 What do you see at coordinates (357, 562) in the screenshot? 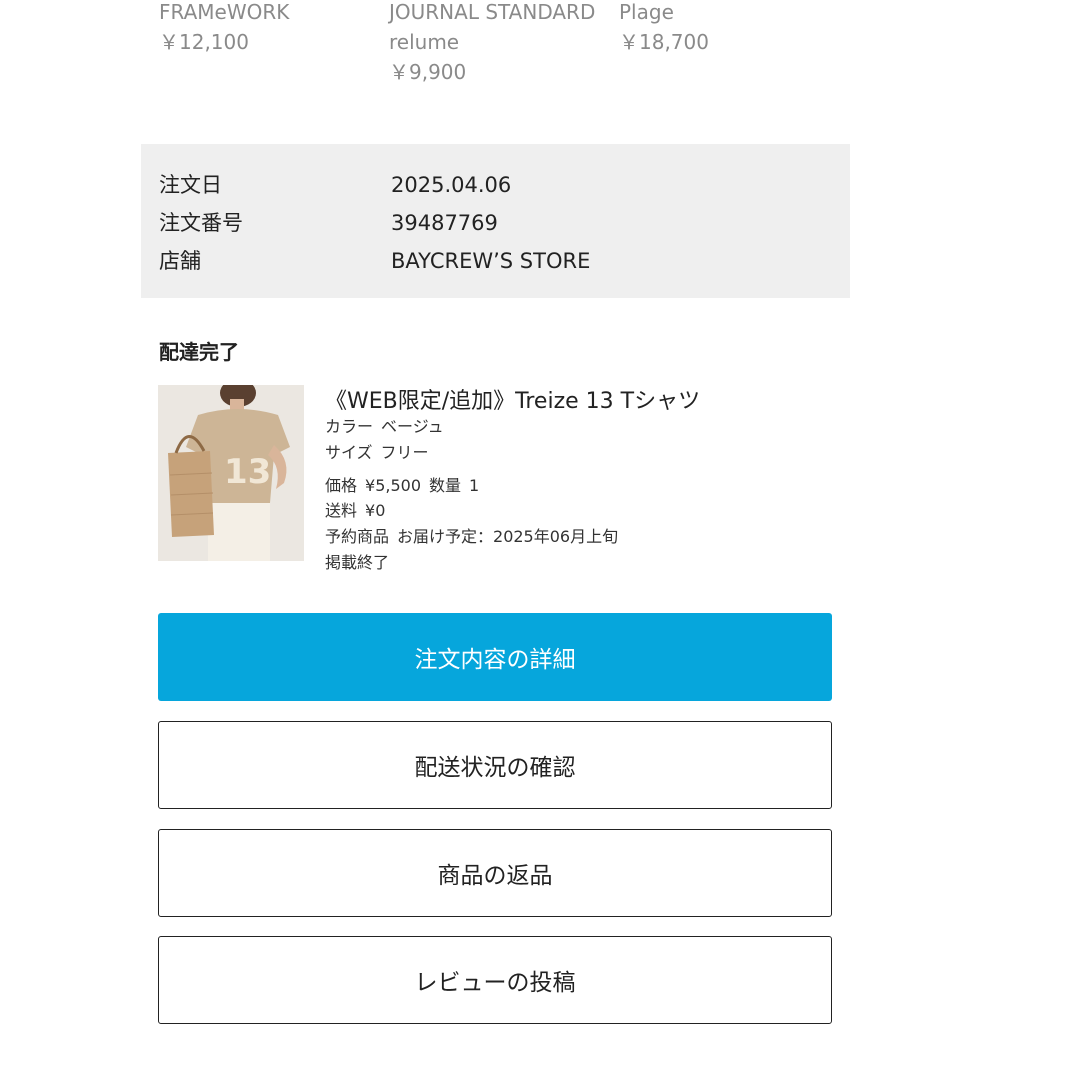
I see `product-listing-status: 掲載終了` at bounding box center [357, 562].